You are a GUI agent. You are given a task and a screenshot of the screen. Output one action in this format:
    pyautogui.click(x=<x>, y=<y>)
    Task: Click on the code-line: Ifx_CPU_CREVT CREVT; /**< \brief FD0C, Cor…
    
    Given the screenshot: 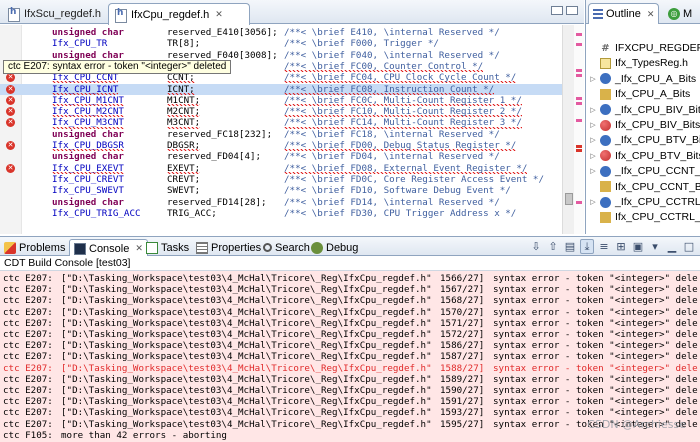 What is the action you would take?
    pyautogui.click(x=281, y=179)
    